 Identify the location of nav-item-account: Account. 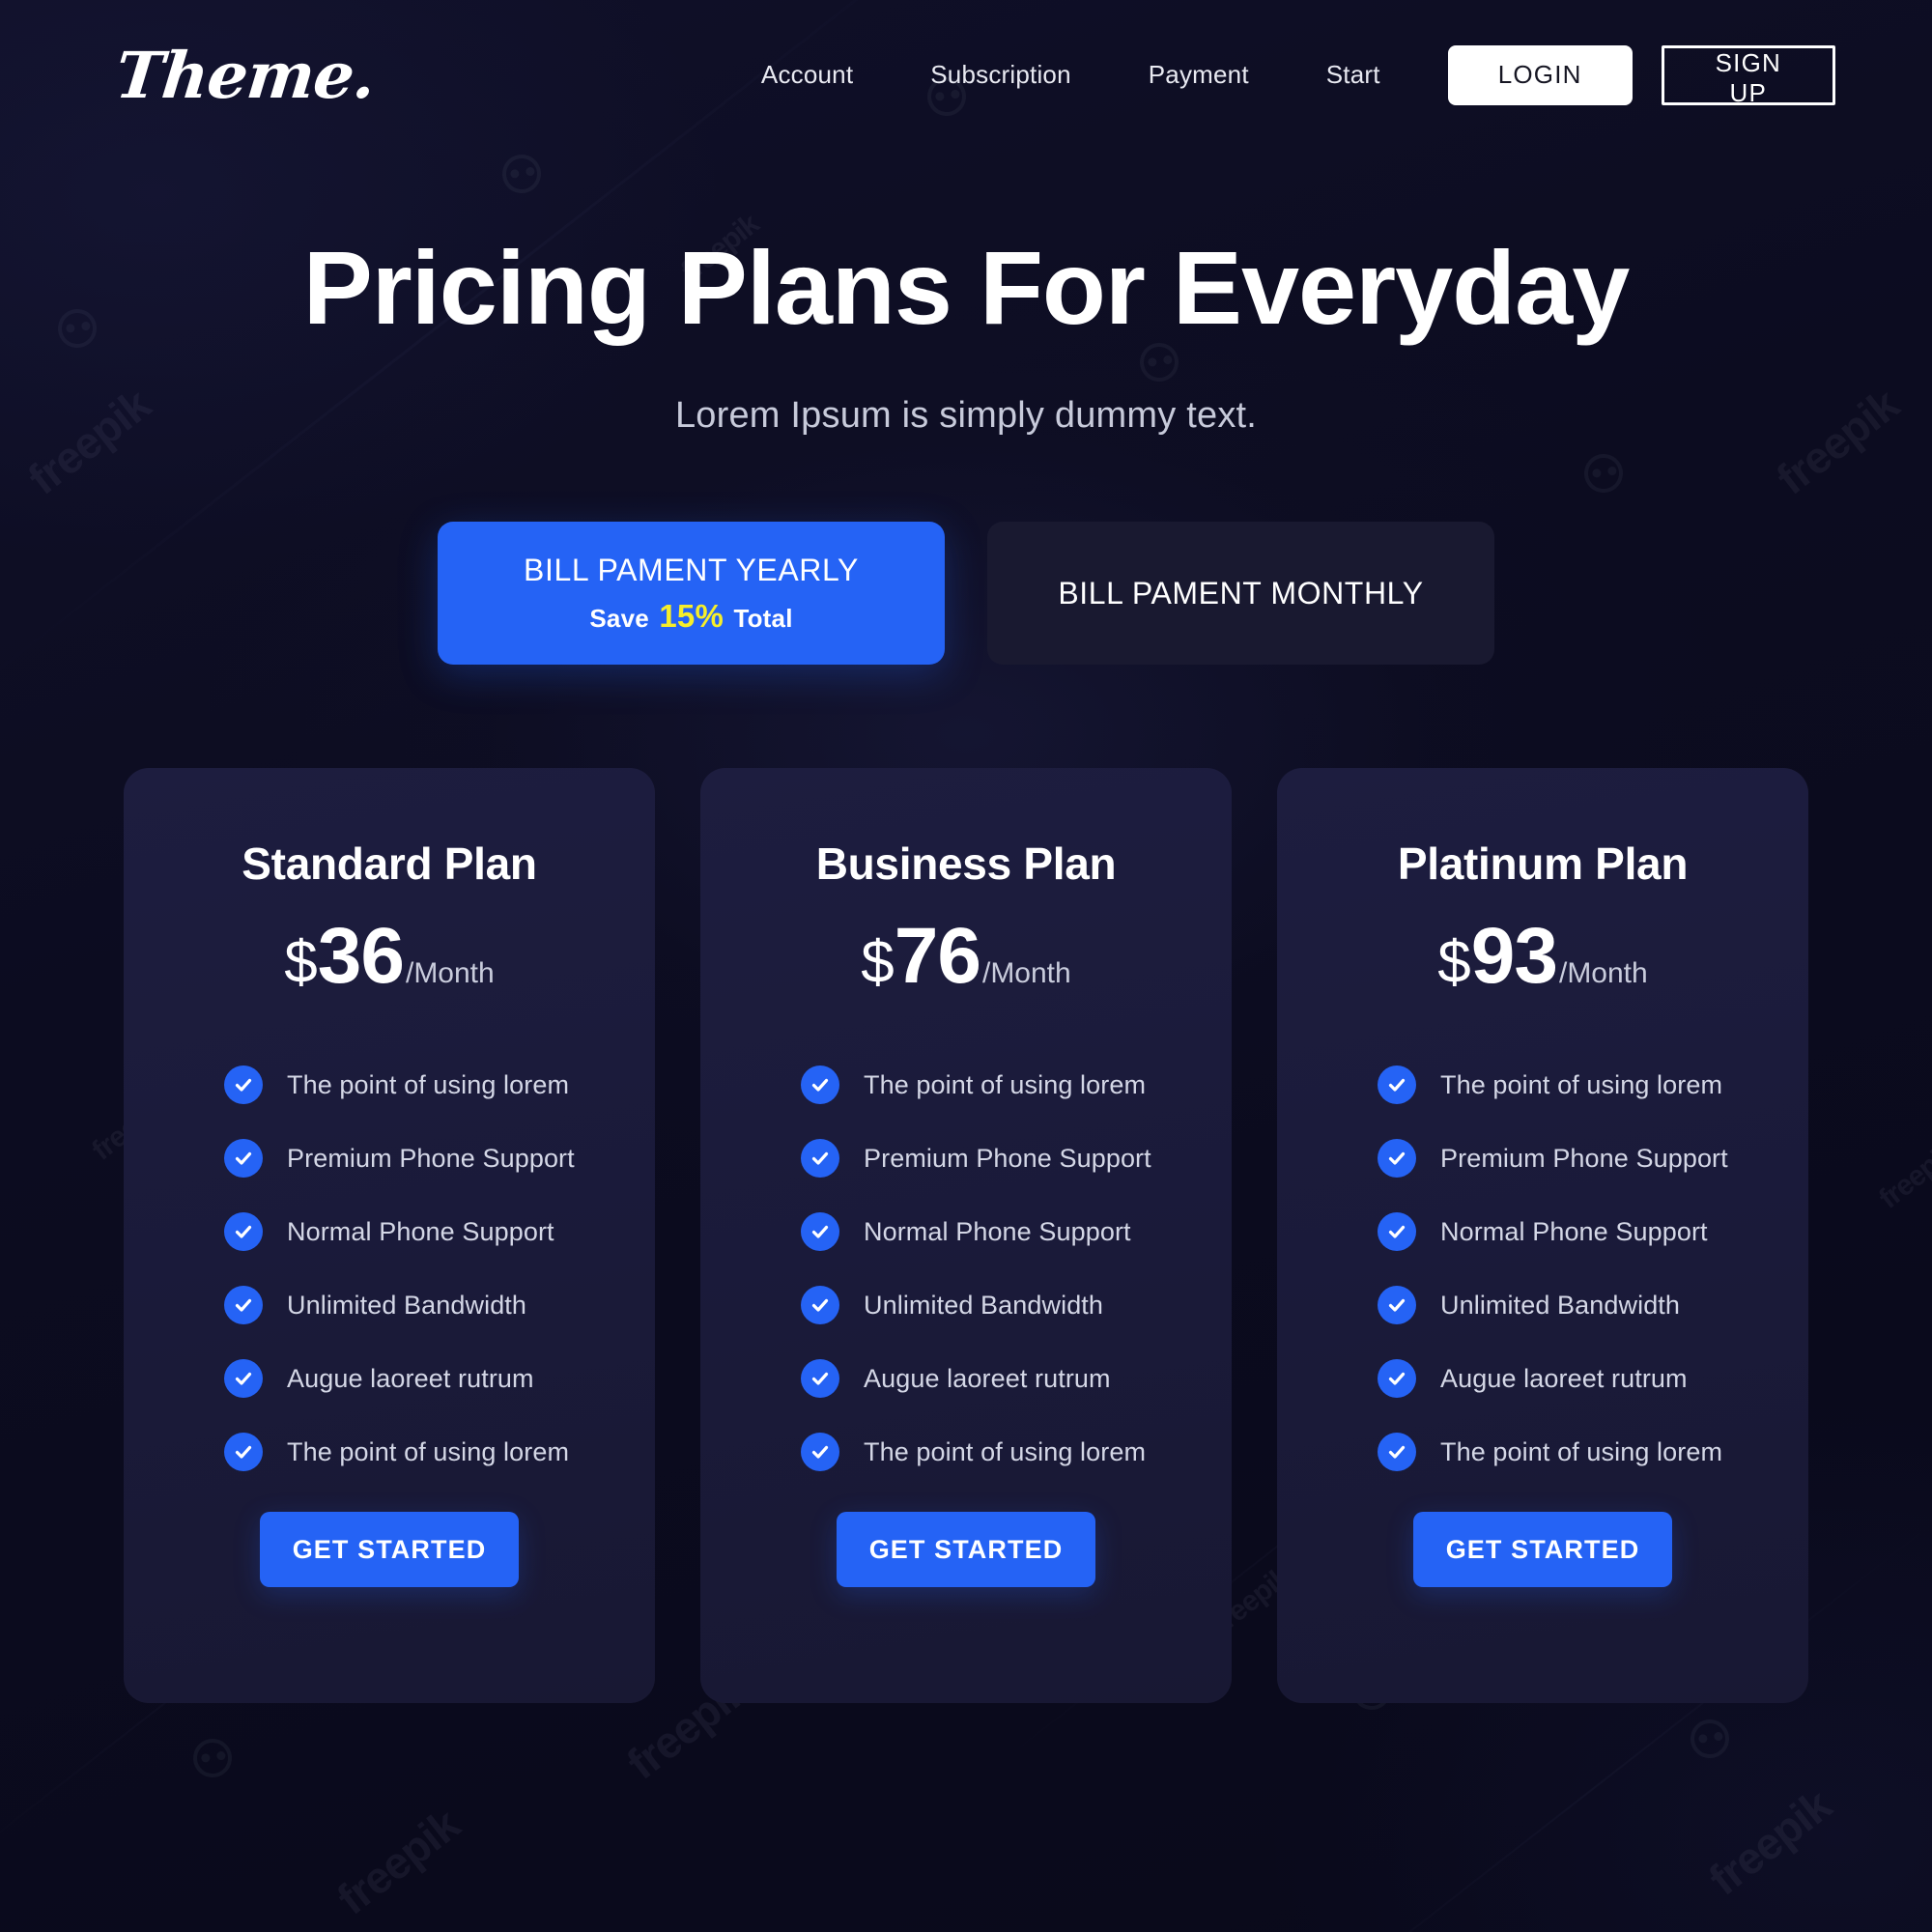
(807, 75).